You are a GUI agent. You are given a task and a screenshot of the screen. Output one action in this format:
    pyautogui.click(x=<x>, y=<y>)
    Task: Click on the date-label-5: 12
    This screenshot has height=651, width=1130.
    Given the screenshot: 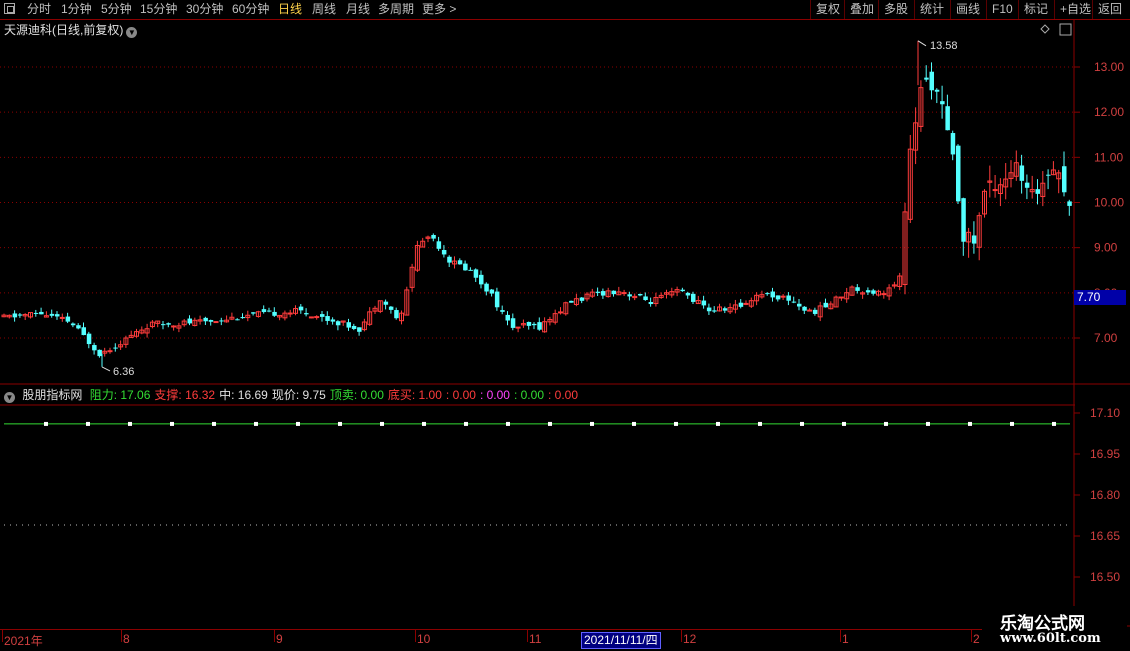 What is the action you would take?
    pyautogui.click(x=690, y=639)
    